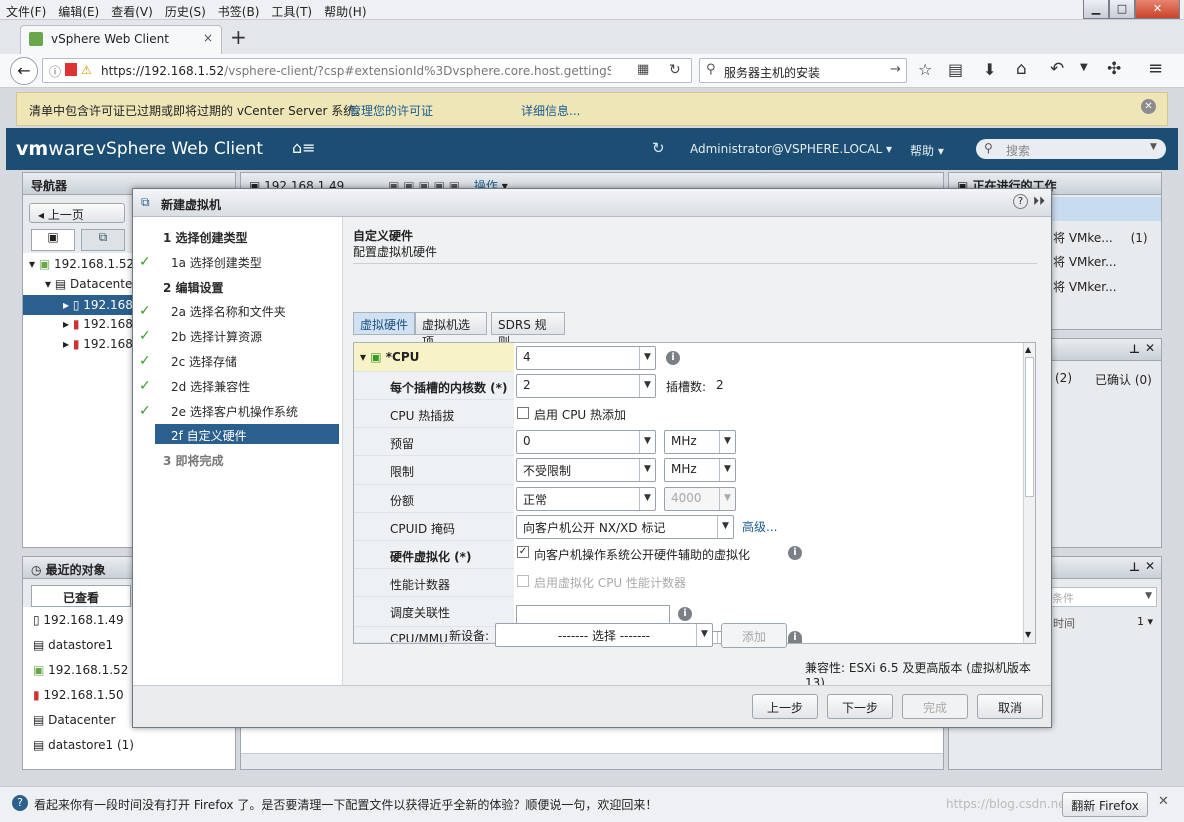  Describe the element at coordinates (1028, 634) in the screenshot. I see `scroll-down-icon: ▼` at that location.